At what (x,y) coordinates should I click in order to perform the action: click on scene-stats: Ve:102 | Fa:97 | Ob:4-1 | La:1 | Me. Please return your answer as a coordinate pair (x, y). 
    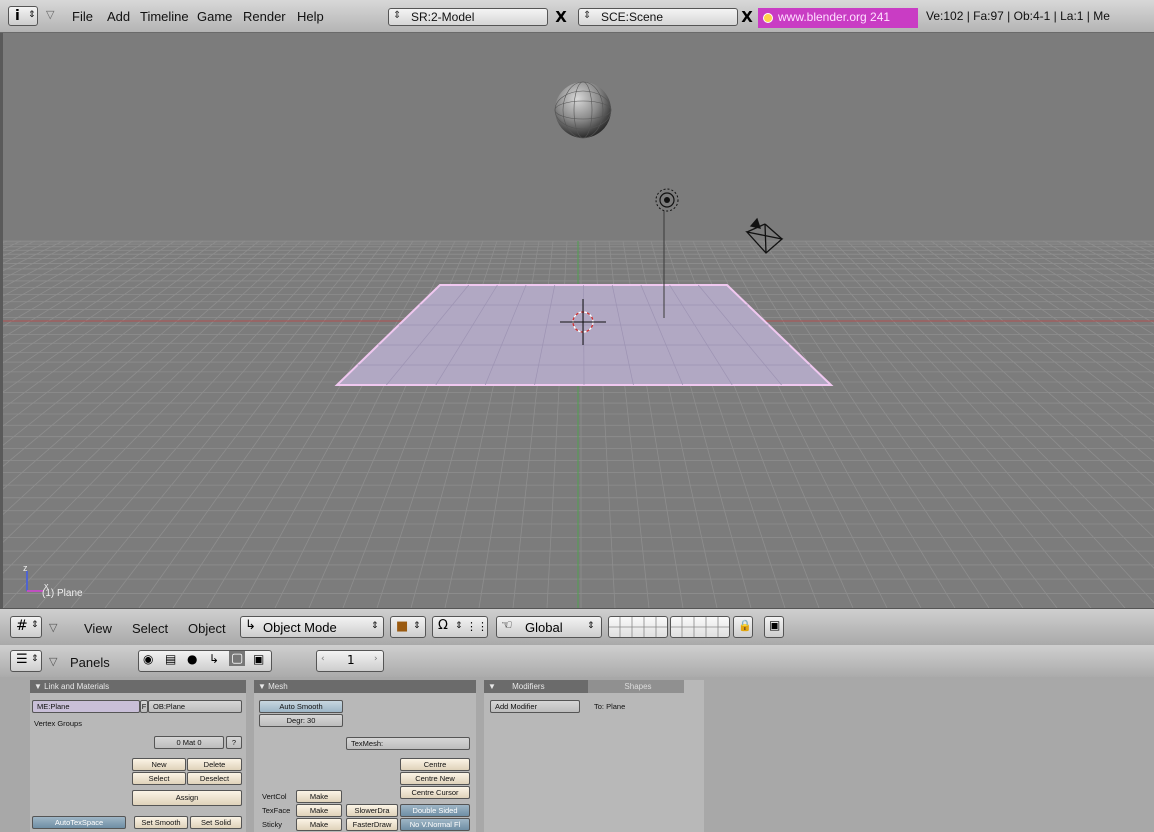
    Looking at the image, I should click on (1018, 16).